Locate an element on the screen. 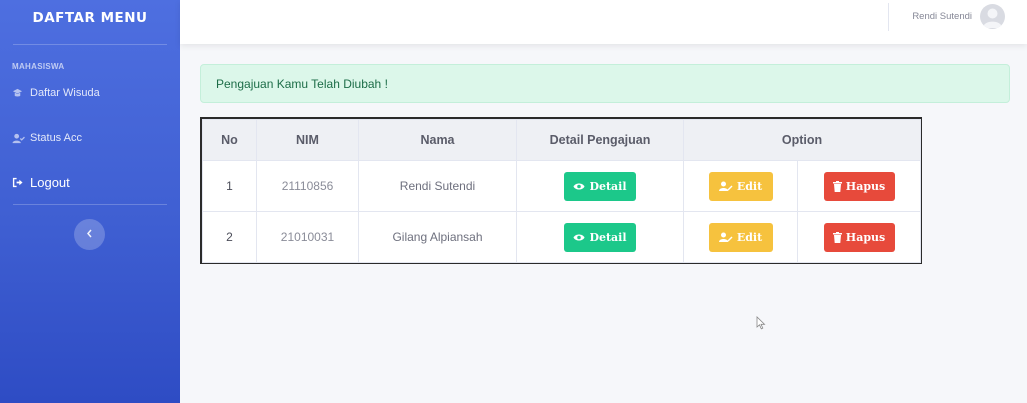  sidebar-item-label: Status Acc is located at coordinates (56, 138).